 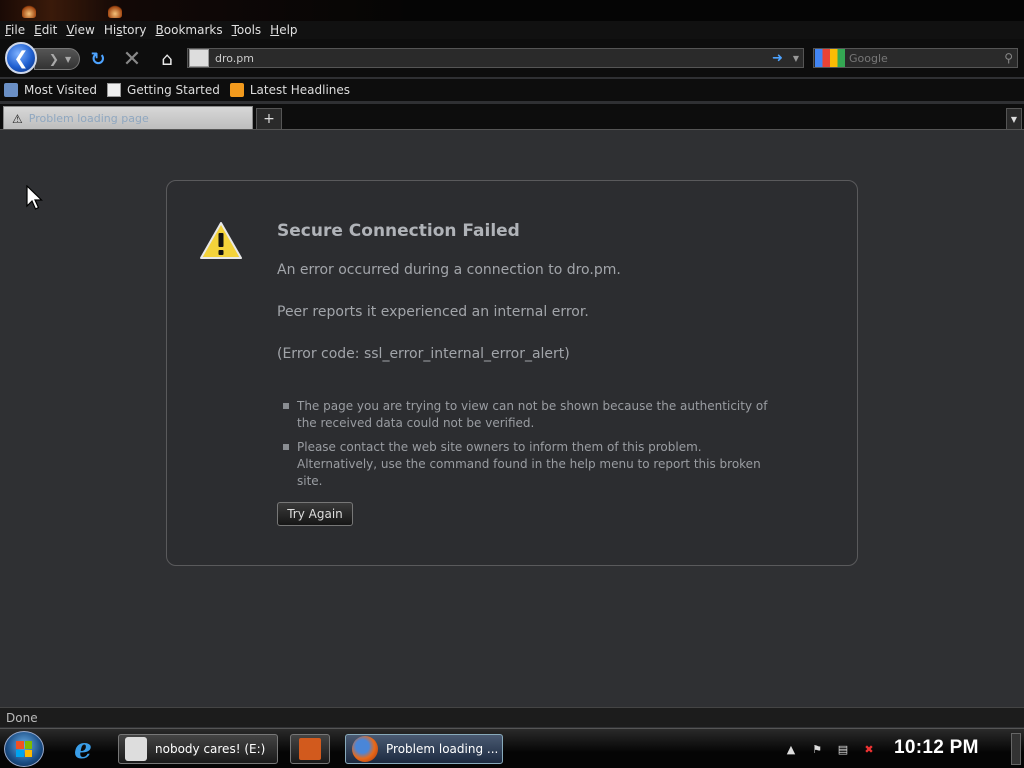 I want to click on search-bar: Google ⚲, so click(x=915, y=58).